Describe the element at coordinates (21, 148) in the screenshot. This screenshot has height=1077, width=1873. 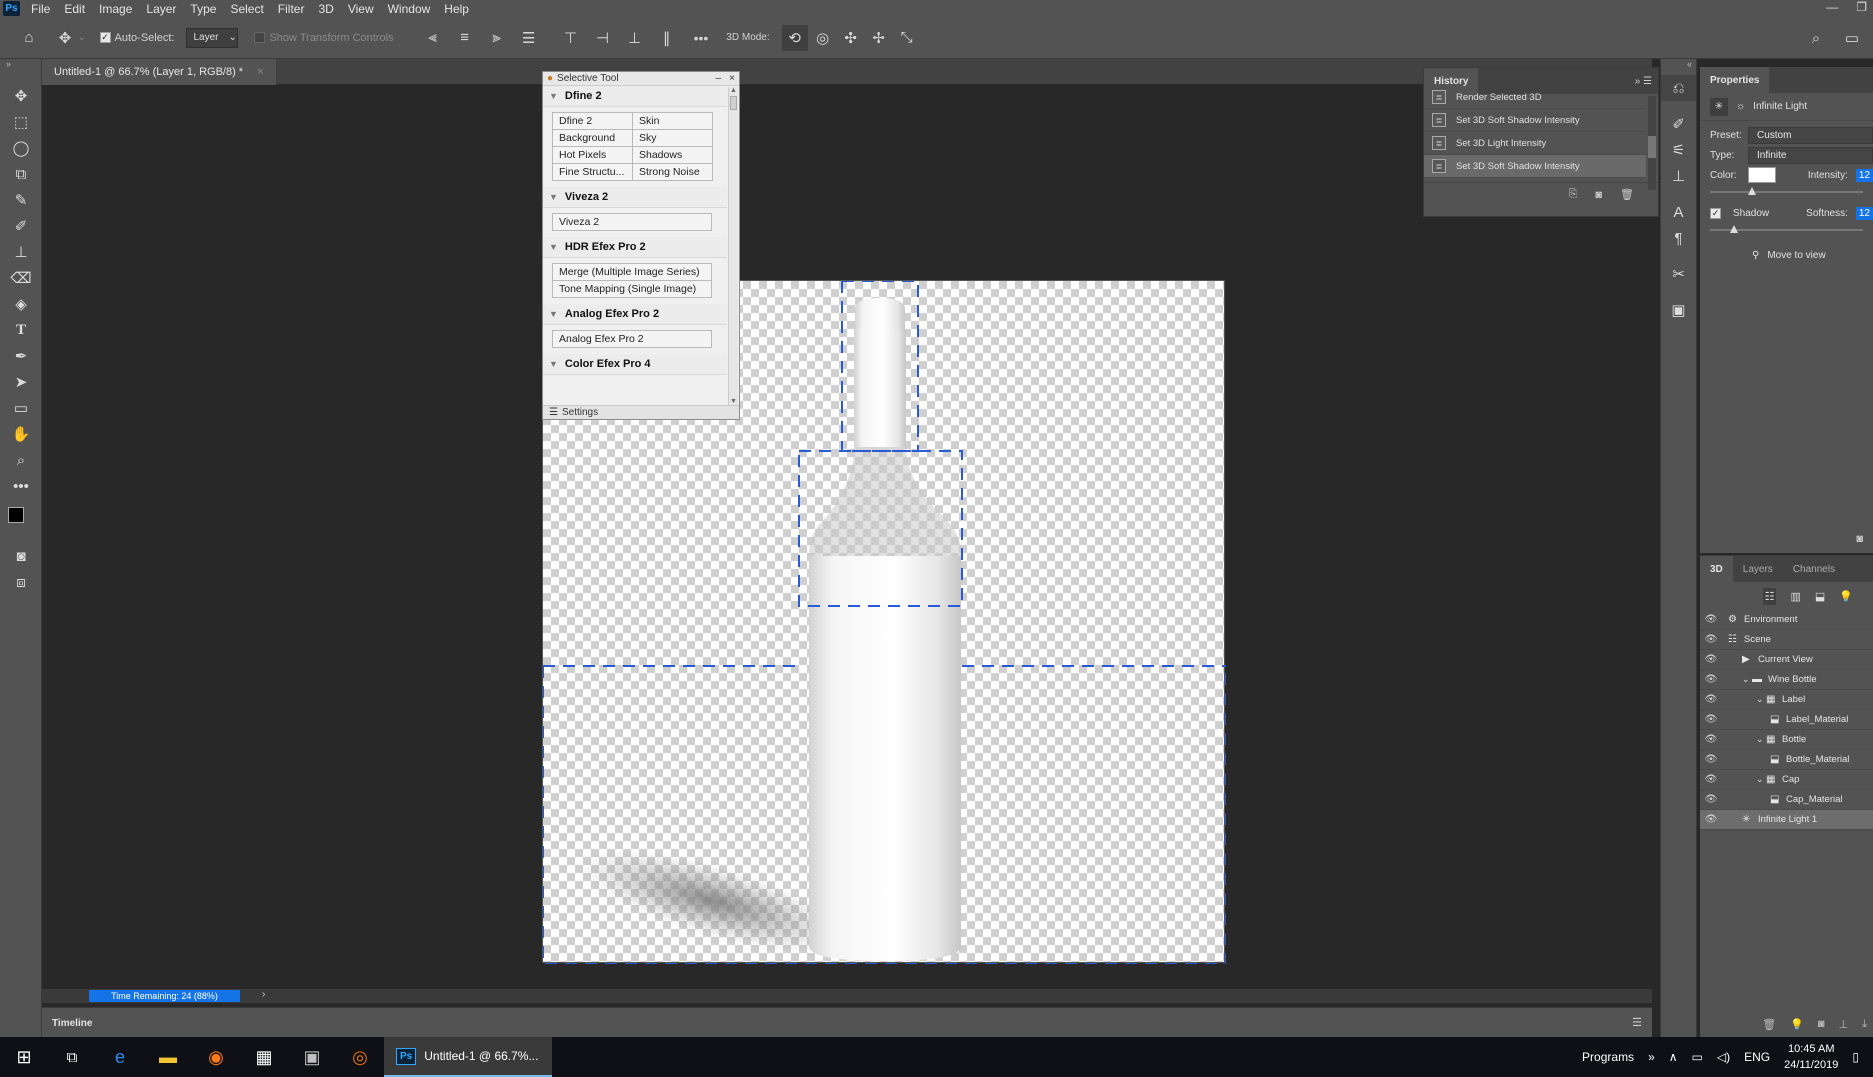
I see `lasso-tool-icon: ◯` at that location.